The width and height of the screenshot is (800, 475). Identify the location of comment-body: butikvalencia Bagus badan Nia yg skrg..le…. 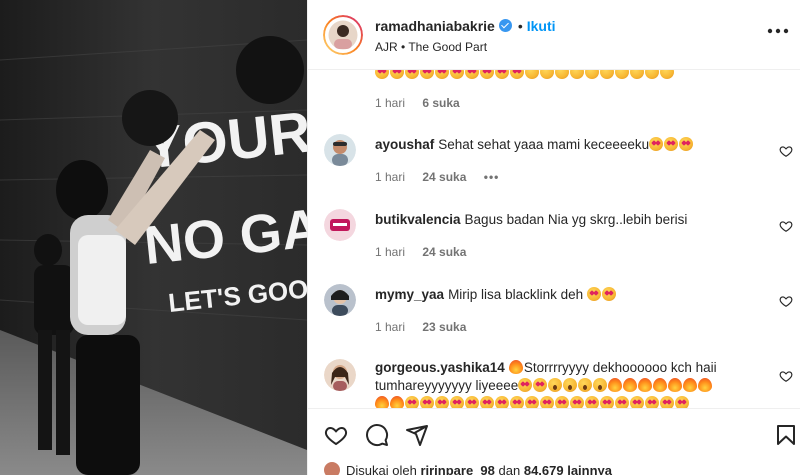
(570, 220).